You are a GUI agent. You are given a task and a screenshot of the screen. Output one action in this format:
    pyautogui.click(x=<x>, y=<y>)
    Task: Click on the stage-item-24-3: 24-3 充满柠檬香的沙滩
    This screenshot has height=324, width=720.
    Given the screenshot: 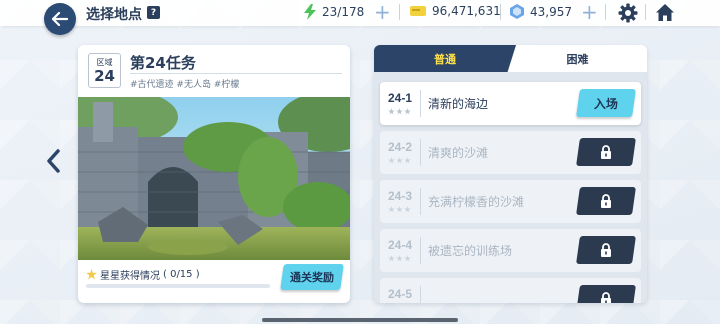 What is the action you would take?
    pyautogui.click(x=510, y=201)
    